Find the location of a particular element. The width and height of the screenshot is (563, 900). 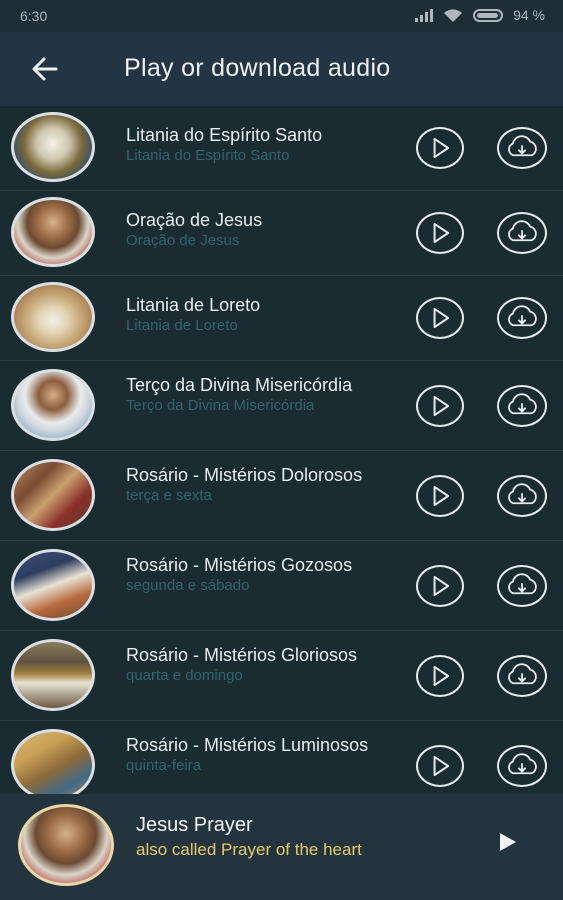

page-title: Play or download audio is located at coordinates (257, 68).